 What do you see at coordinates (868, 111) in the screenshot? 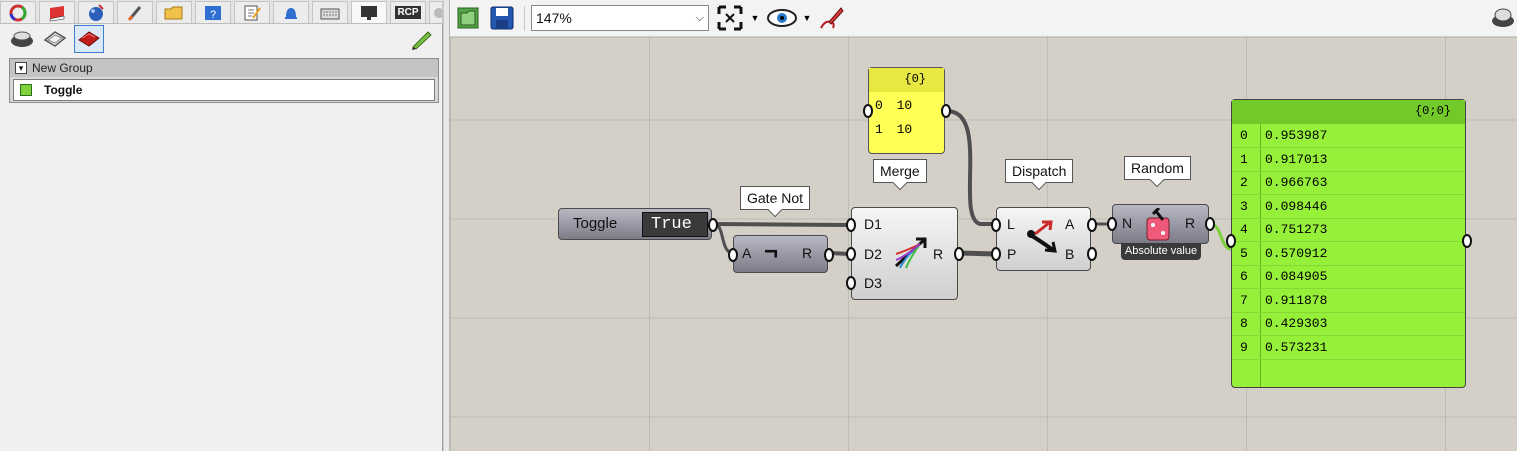
I see `panel-top-input-grip` at bounding box center [868, 111].